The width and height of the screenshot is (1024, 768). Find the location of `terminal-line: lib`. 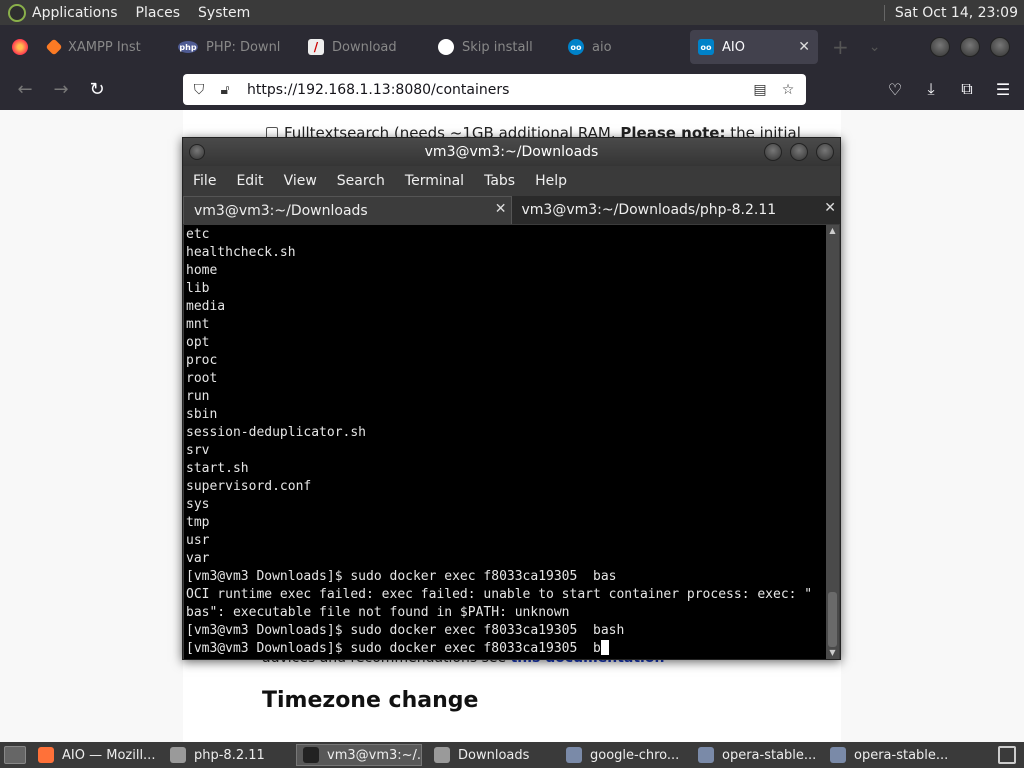

terminal-line: lib is located at coordinates (198, 288).